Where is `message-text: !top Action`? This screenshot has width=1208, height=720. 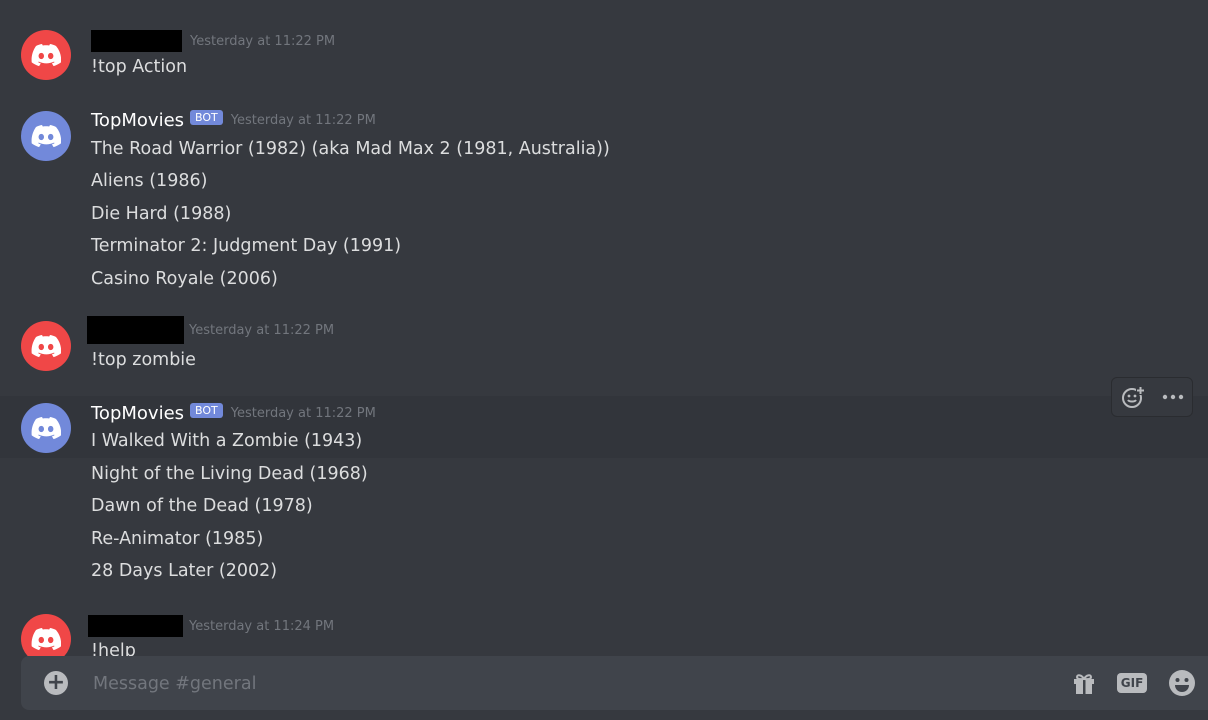
message-text: !top Action is located at coordinates (139, 67).